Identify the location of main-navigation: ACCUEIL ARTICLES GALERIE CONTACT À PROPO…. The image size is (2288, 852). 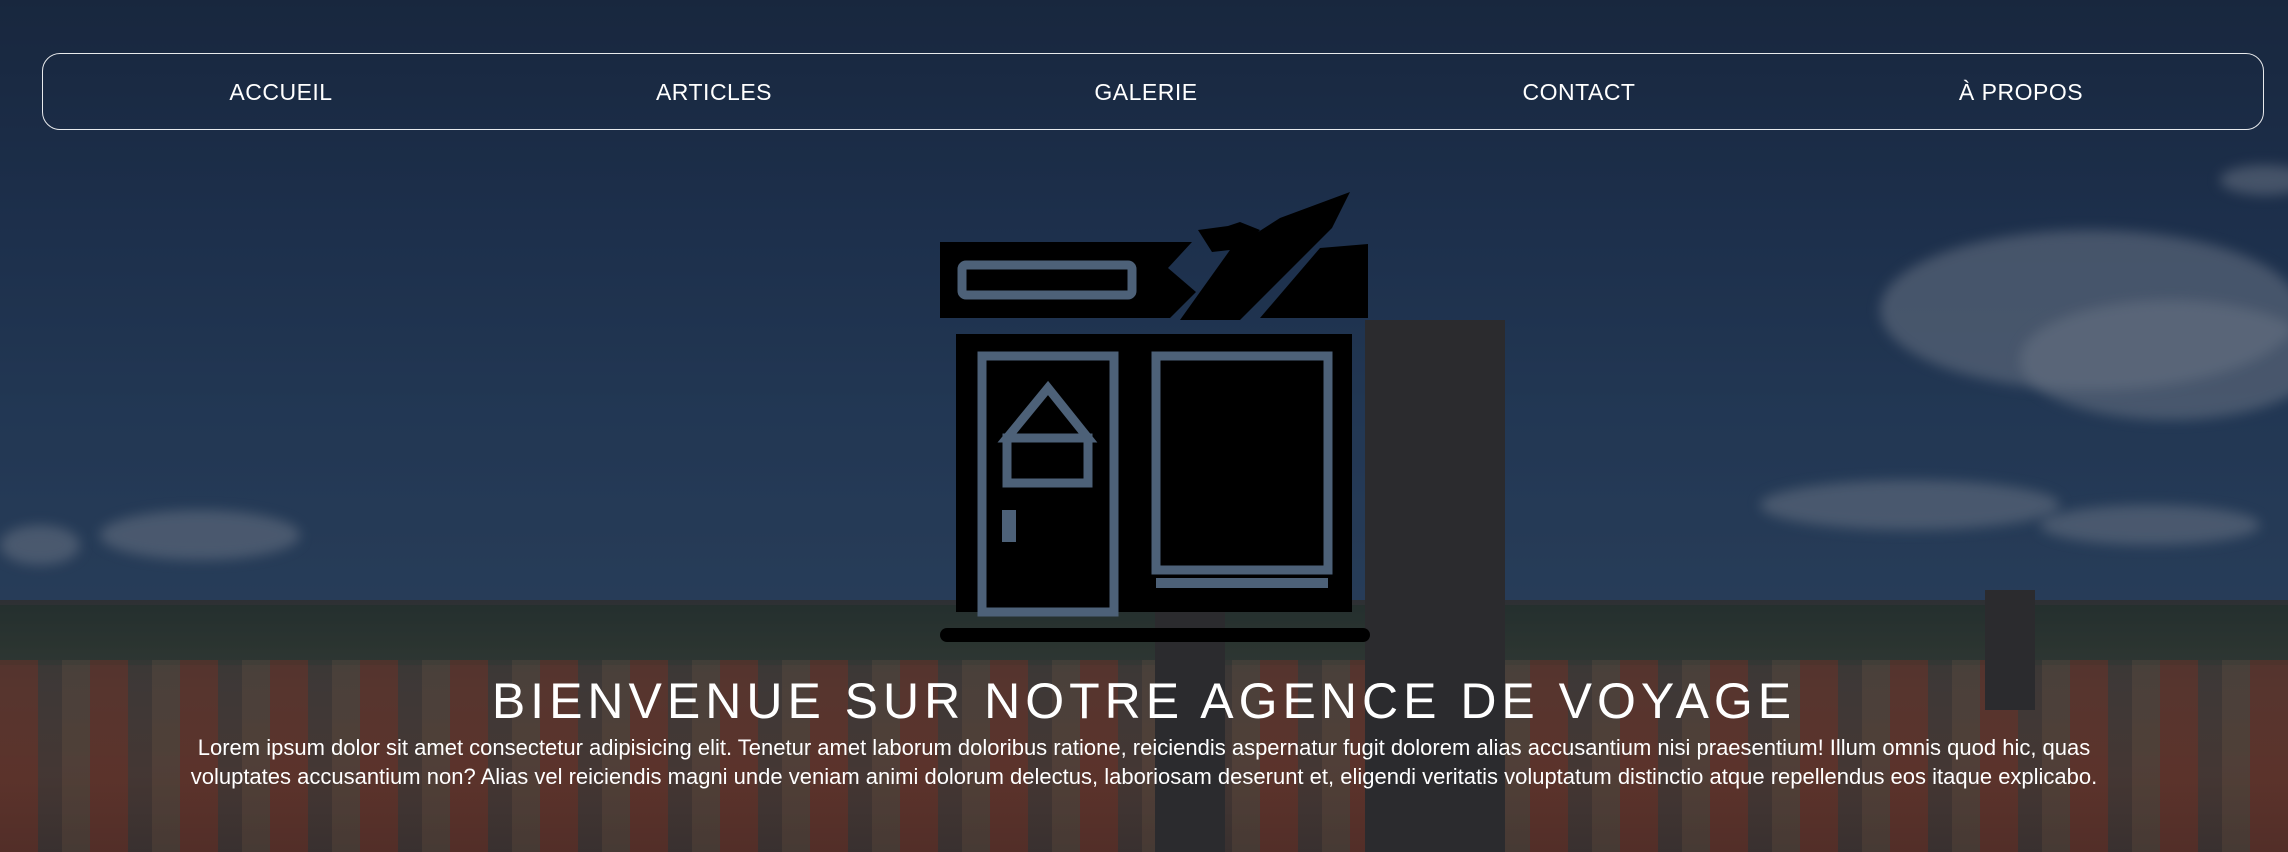
(1153, 91).